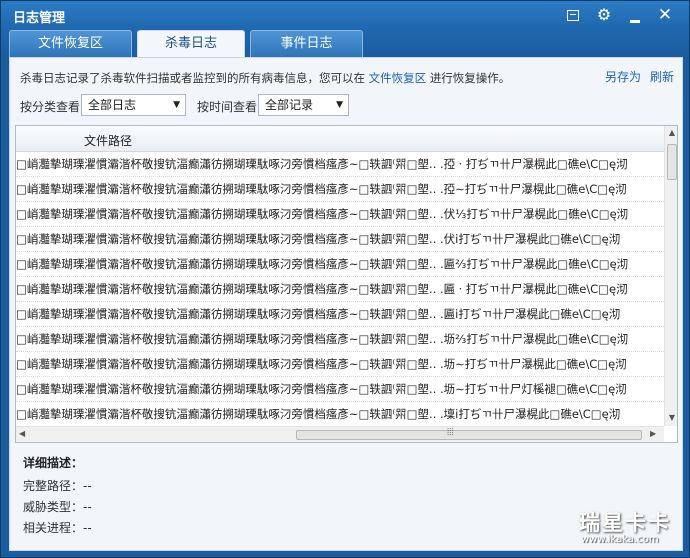  What do you see at coordinates (289, 105) in the screenshot?
I see `time-filter-value: 全部记录` at bounding box center [289, 105].